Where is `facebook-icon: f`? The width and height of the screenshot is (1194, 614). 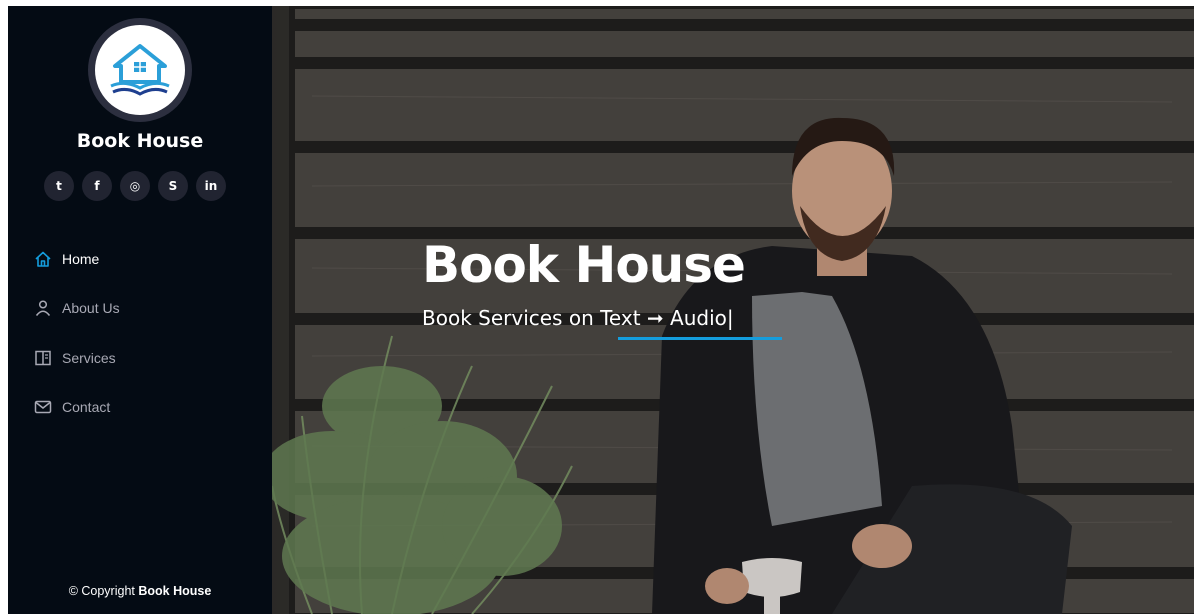
facebook-icon: f is located at coordinates (97, 186).